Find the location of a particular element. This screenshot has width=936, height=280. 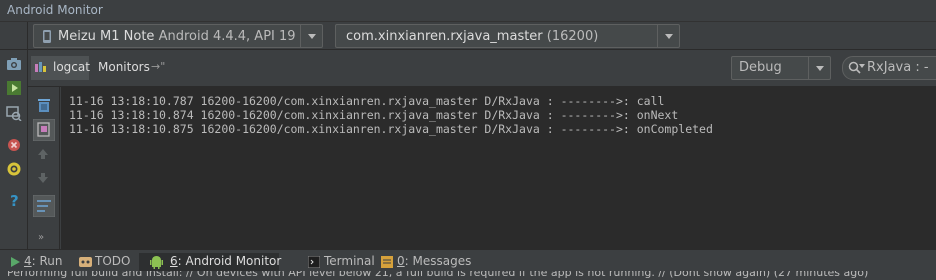

messages-icon is located at coordinates (387, 262).